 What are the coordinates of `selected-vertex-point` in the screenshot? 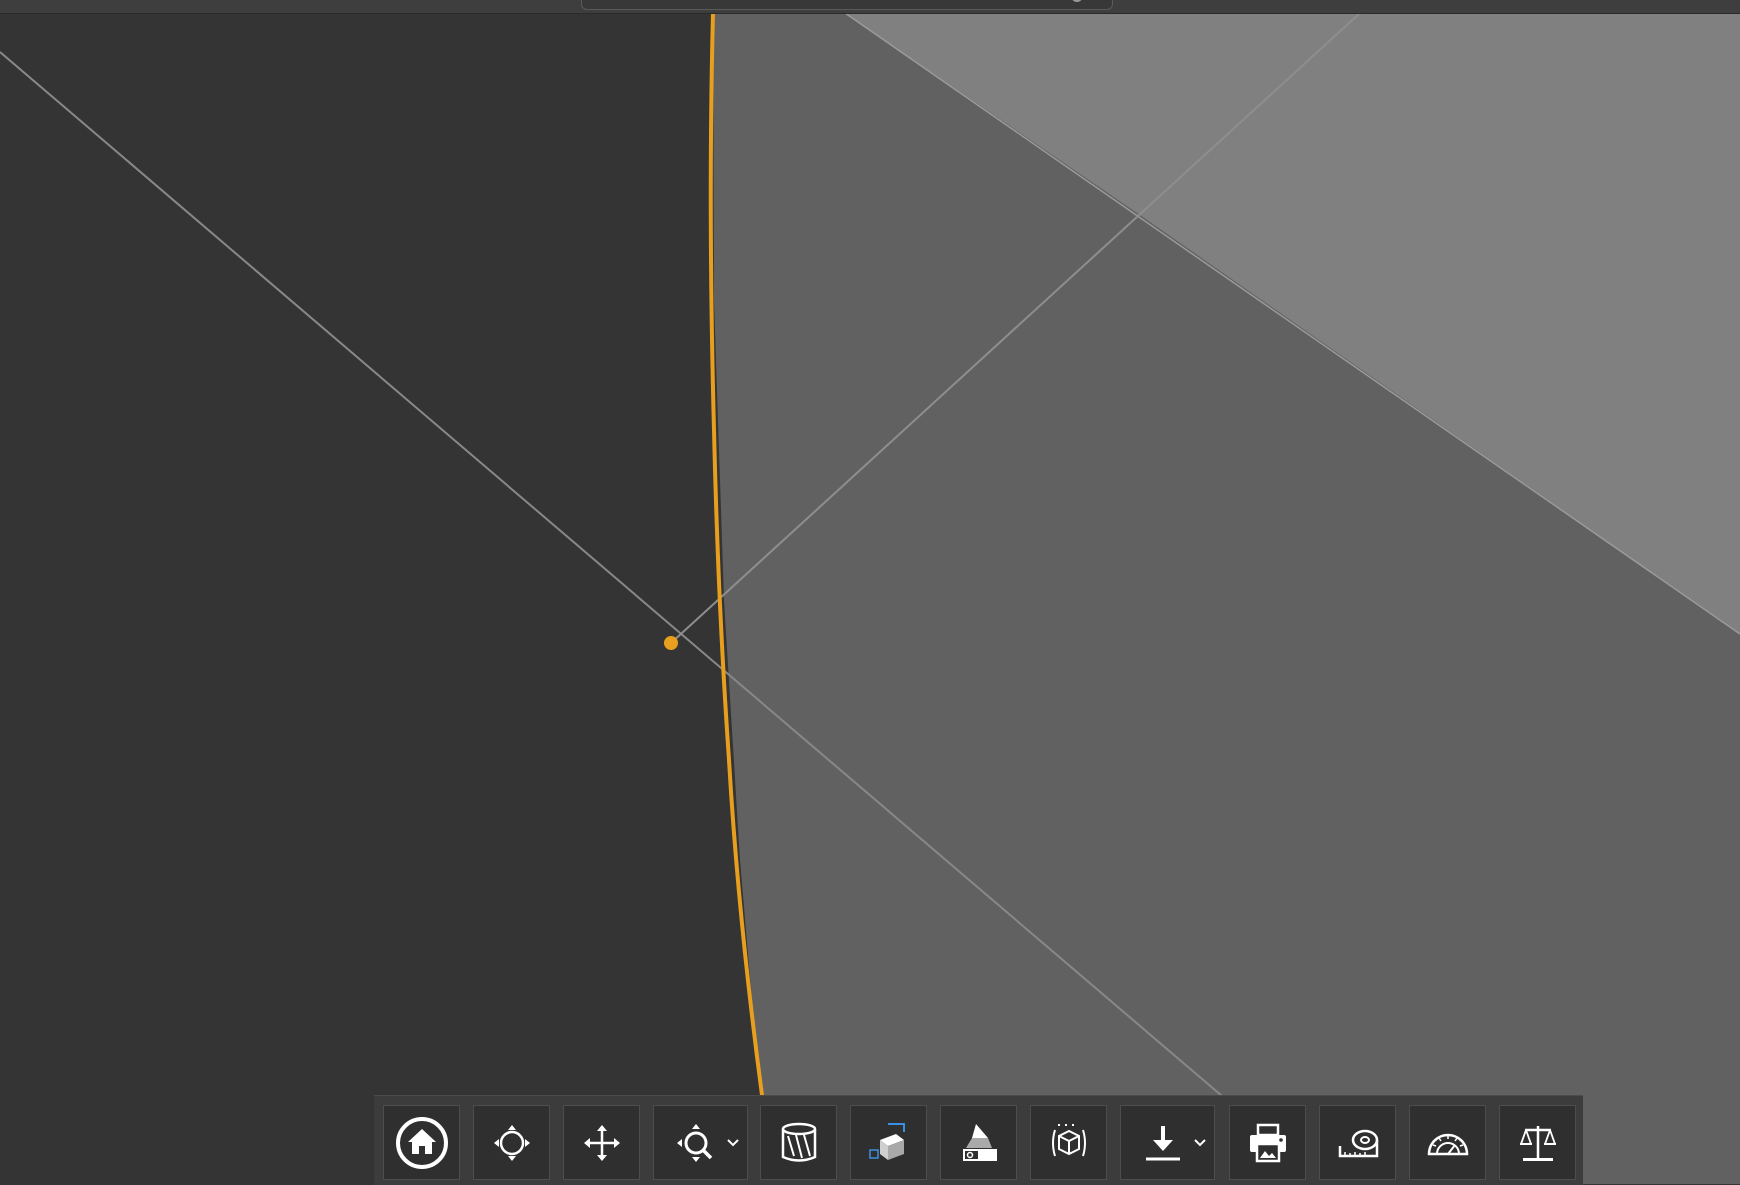 It's located at (671, 643).